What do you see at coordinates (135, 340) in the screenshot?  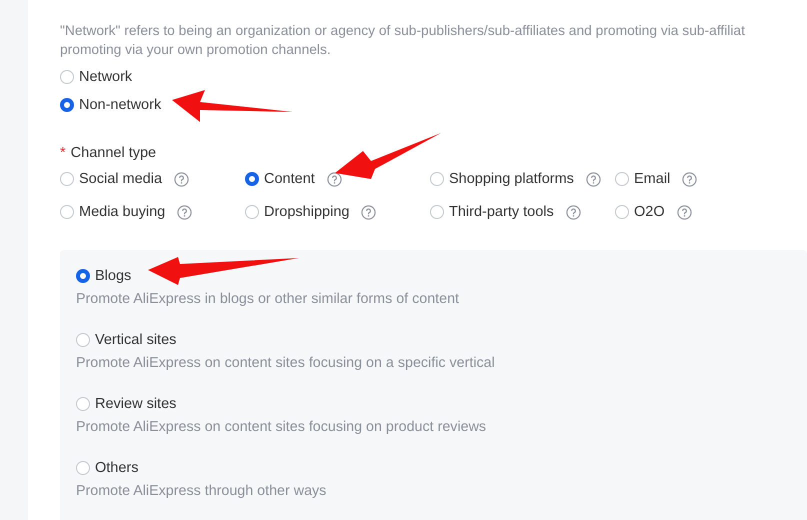 I see `option-label: Vertical sites` at bounding box center [135, 340].